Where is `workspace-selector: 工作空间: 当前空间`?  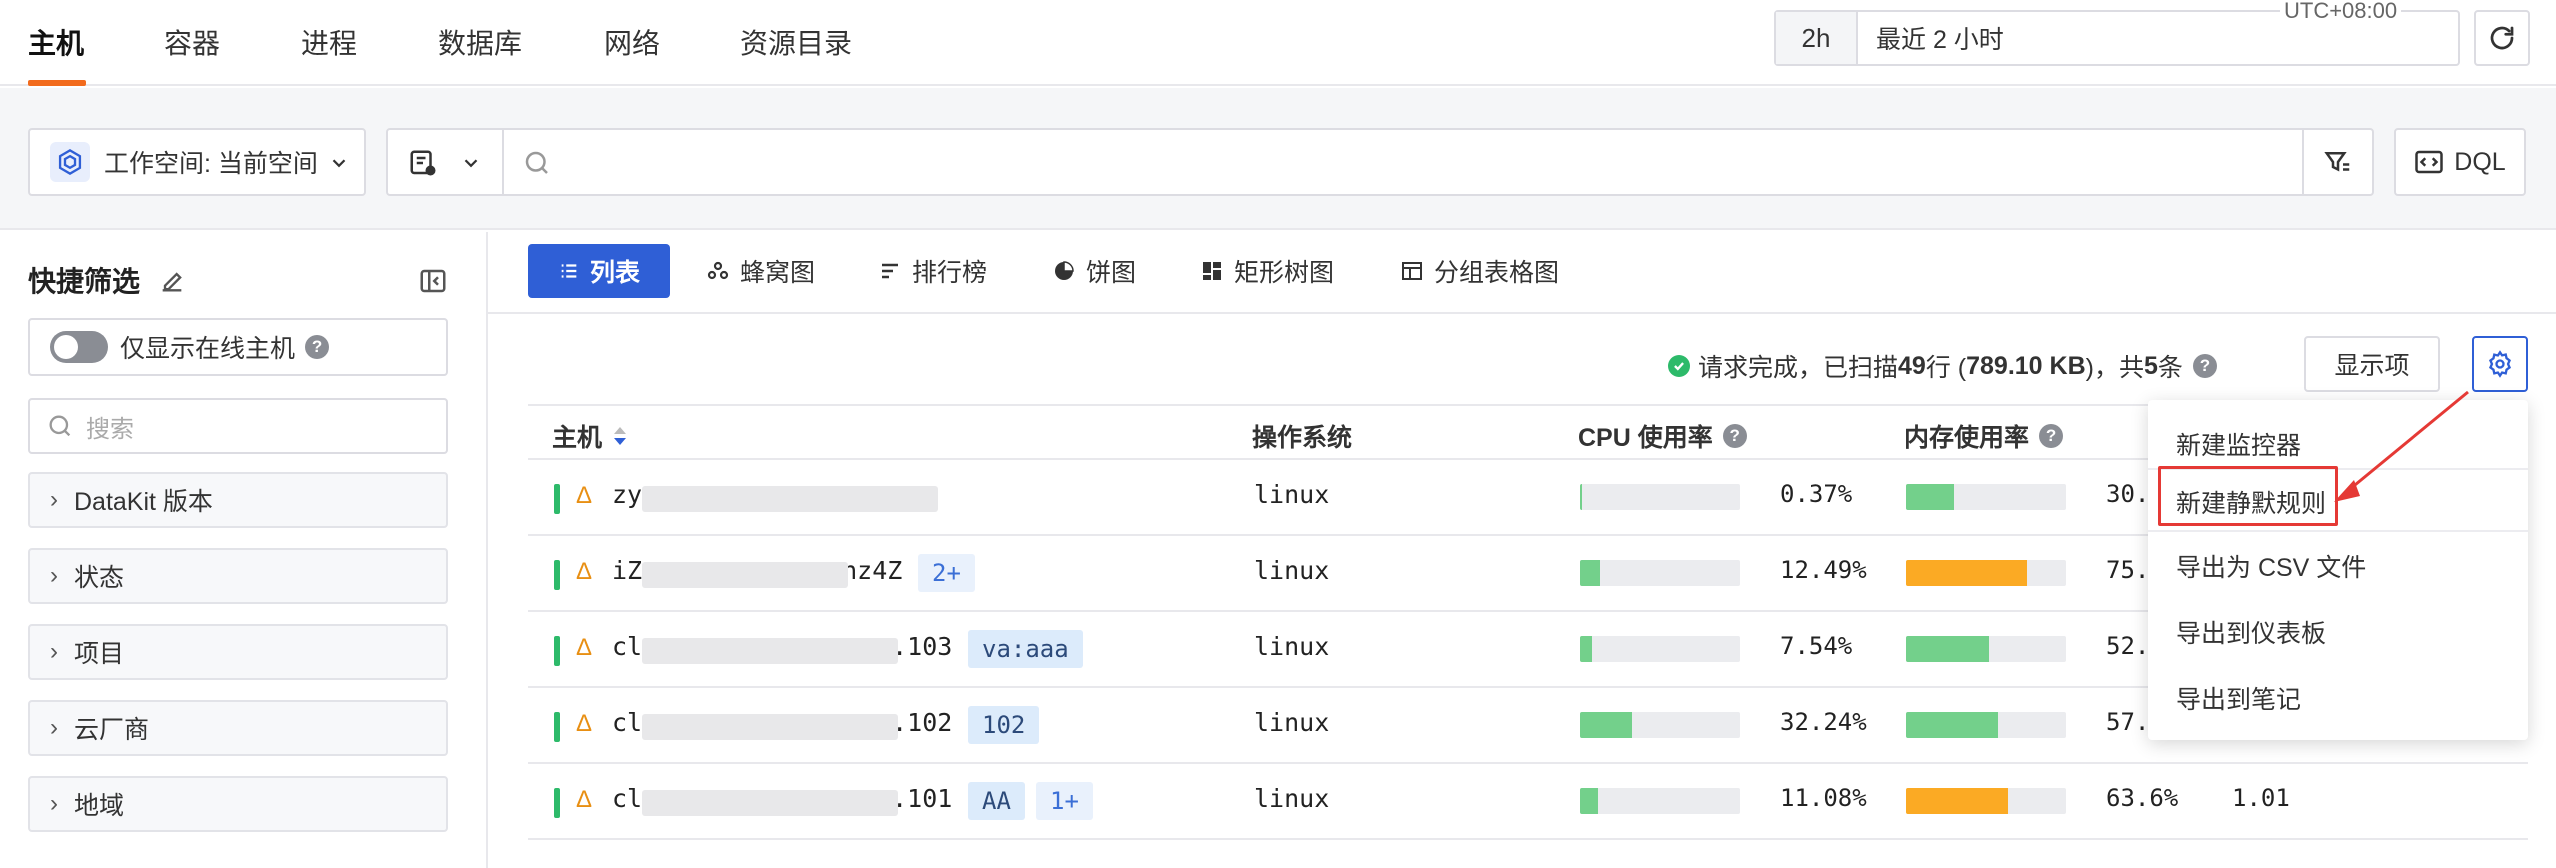
workspace-selector: 工作空间: 当前空间 is located at coordinates (197, 162).